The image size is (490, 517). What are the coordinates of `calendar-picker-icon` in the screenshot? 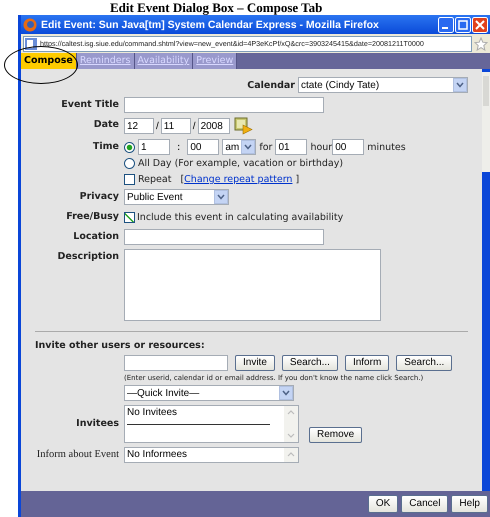 It's located at (244, 126).